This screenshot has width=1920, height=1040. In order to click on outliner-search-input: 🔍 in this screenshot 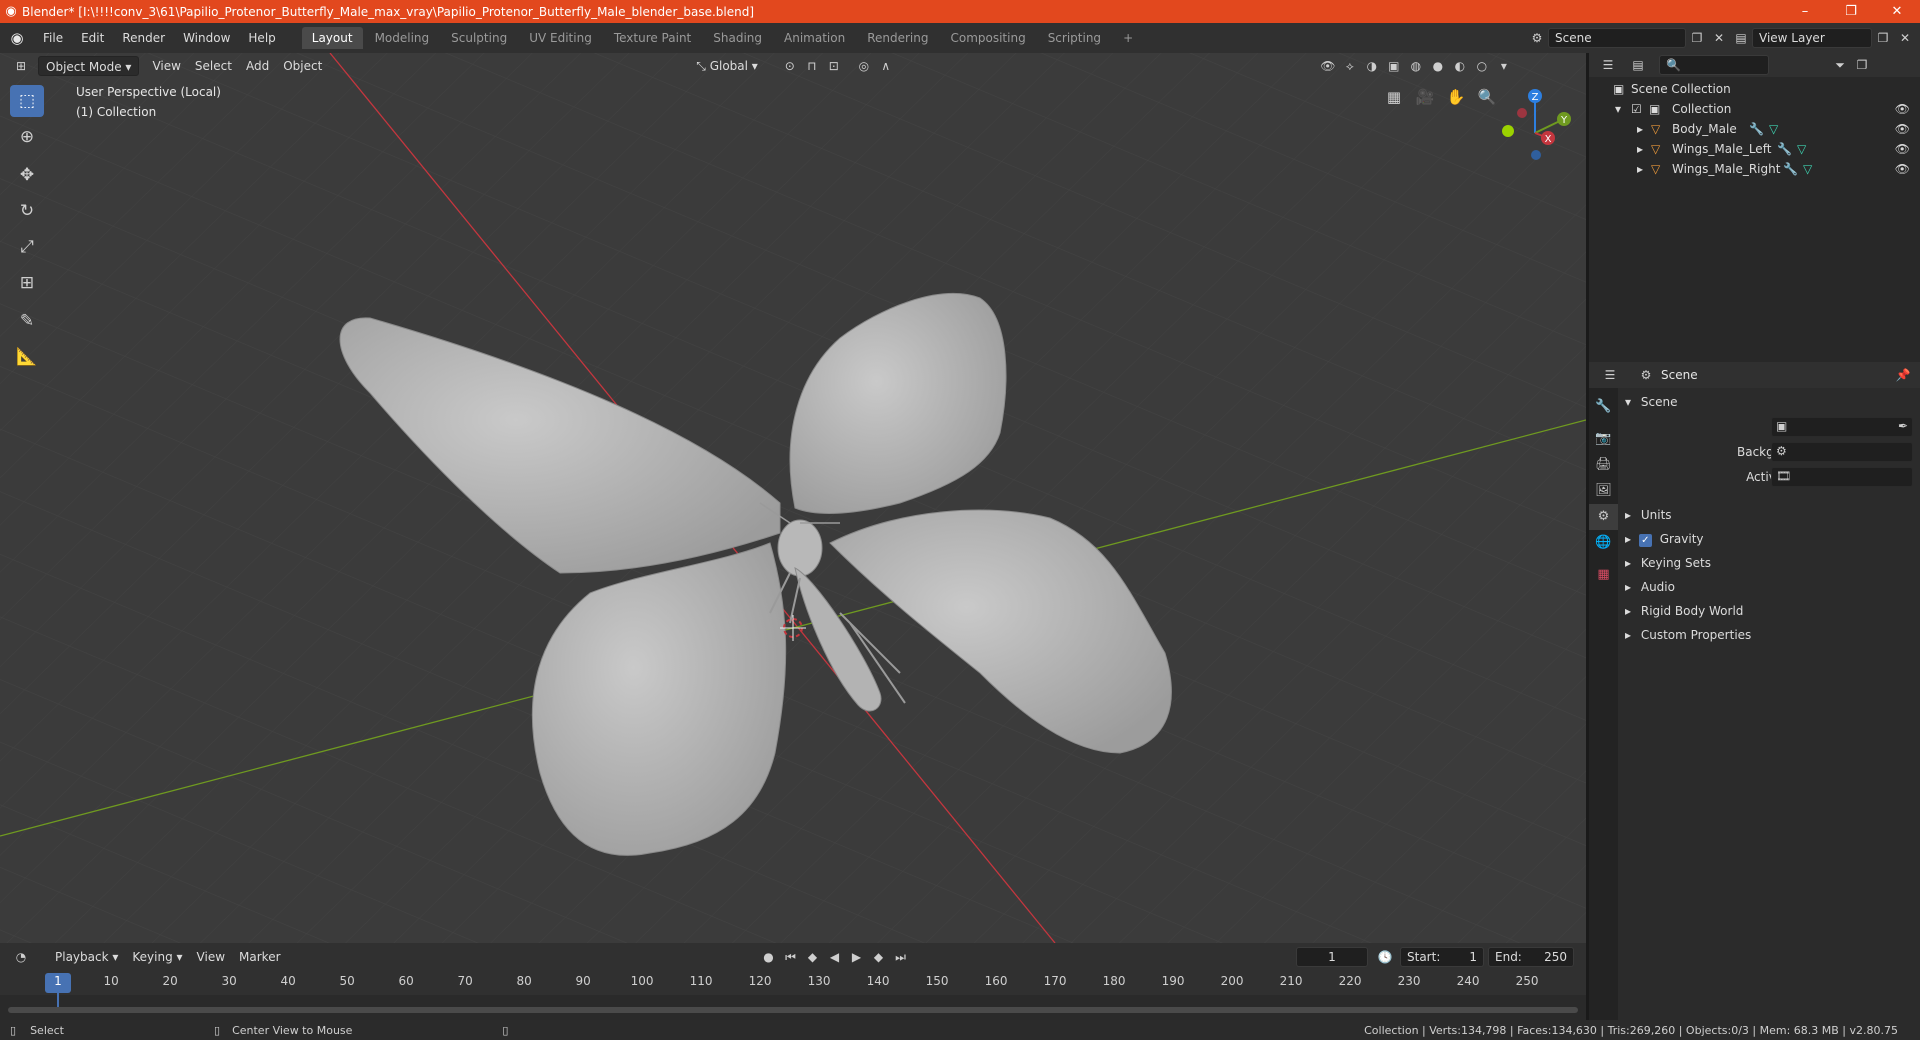, I will do `click(1714, 65)`.